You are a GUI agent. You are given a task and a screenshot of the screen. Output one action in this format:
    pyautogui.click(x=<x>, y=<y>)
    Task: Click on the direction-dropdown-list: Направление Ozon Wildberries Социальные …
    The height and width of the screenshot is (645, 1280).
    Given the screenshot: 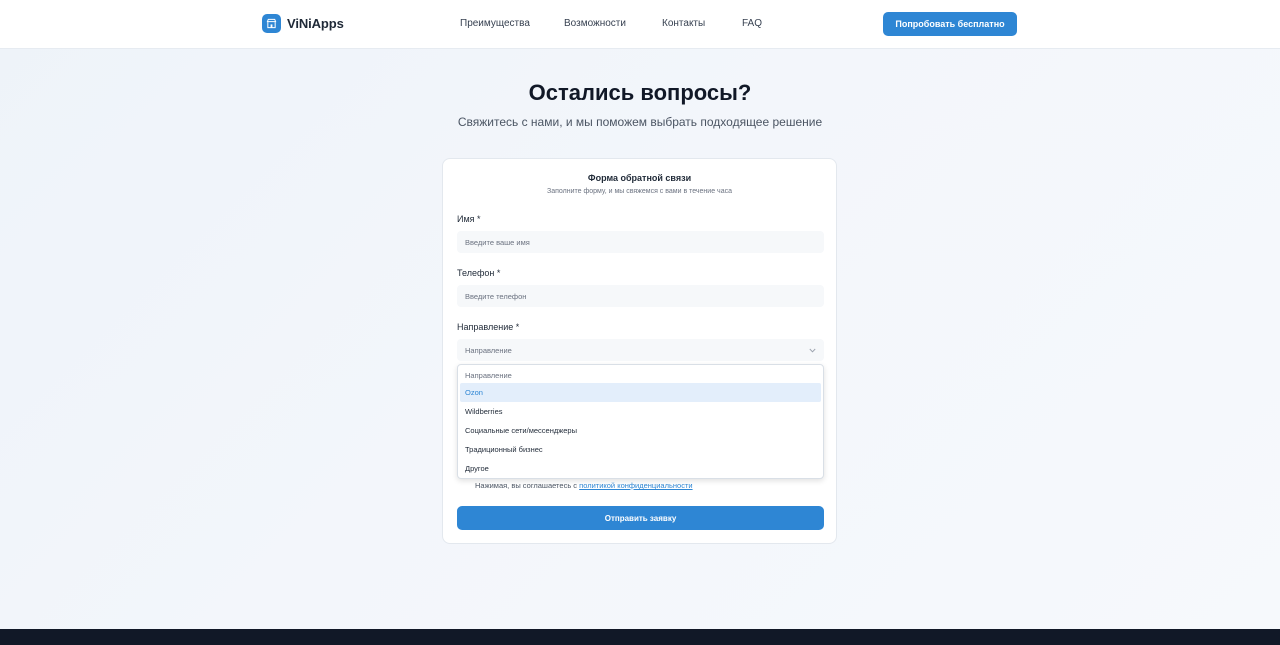 What is the action you would take?
    pyautogui.click(x=640, y=421)
    